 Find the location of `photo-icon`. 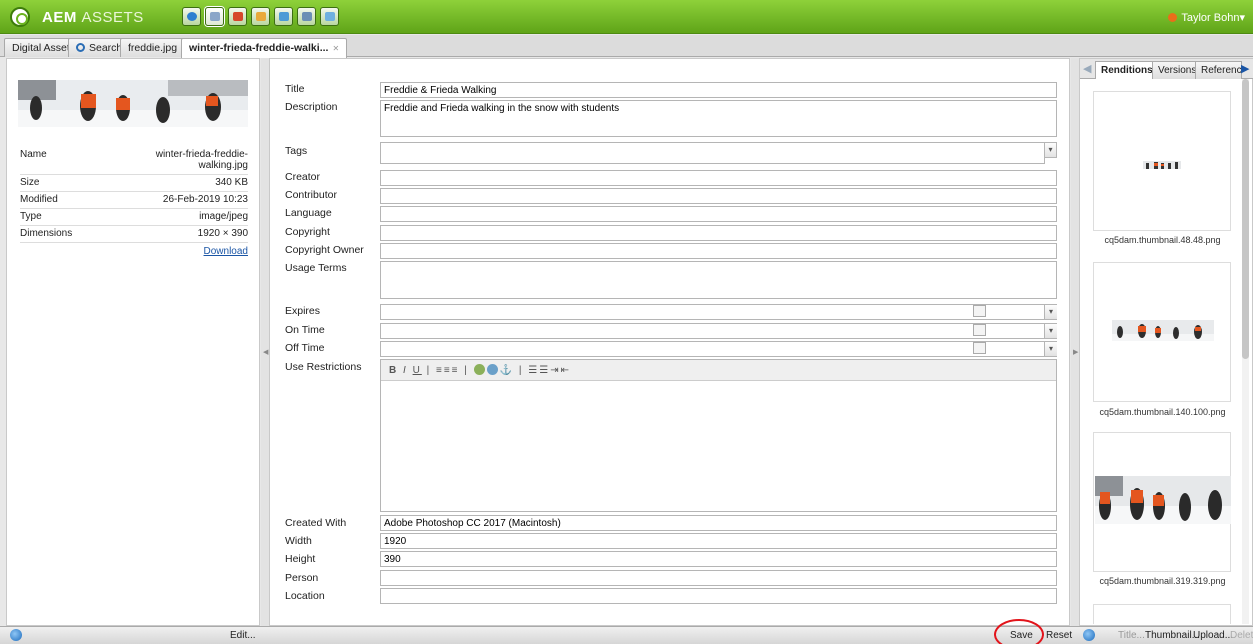

photo-icon is located at coordinates (283, 16).